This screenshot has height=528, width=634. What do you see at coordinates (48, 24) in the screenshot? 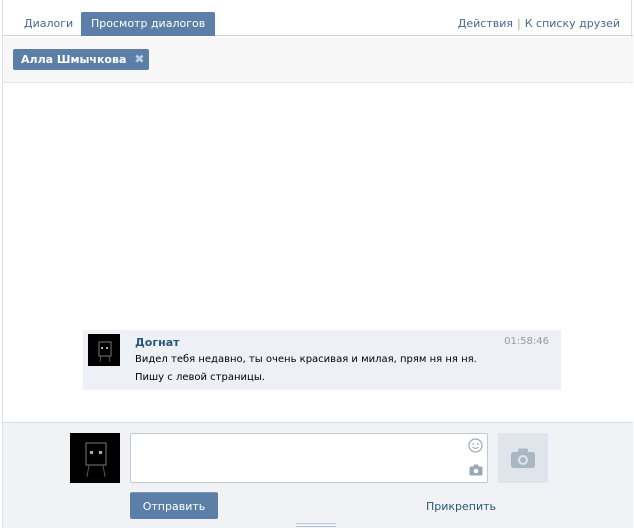
I see `tab-dialogs: Диалоги` at bounding box center [48, 24].